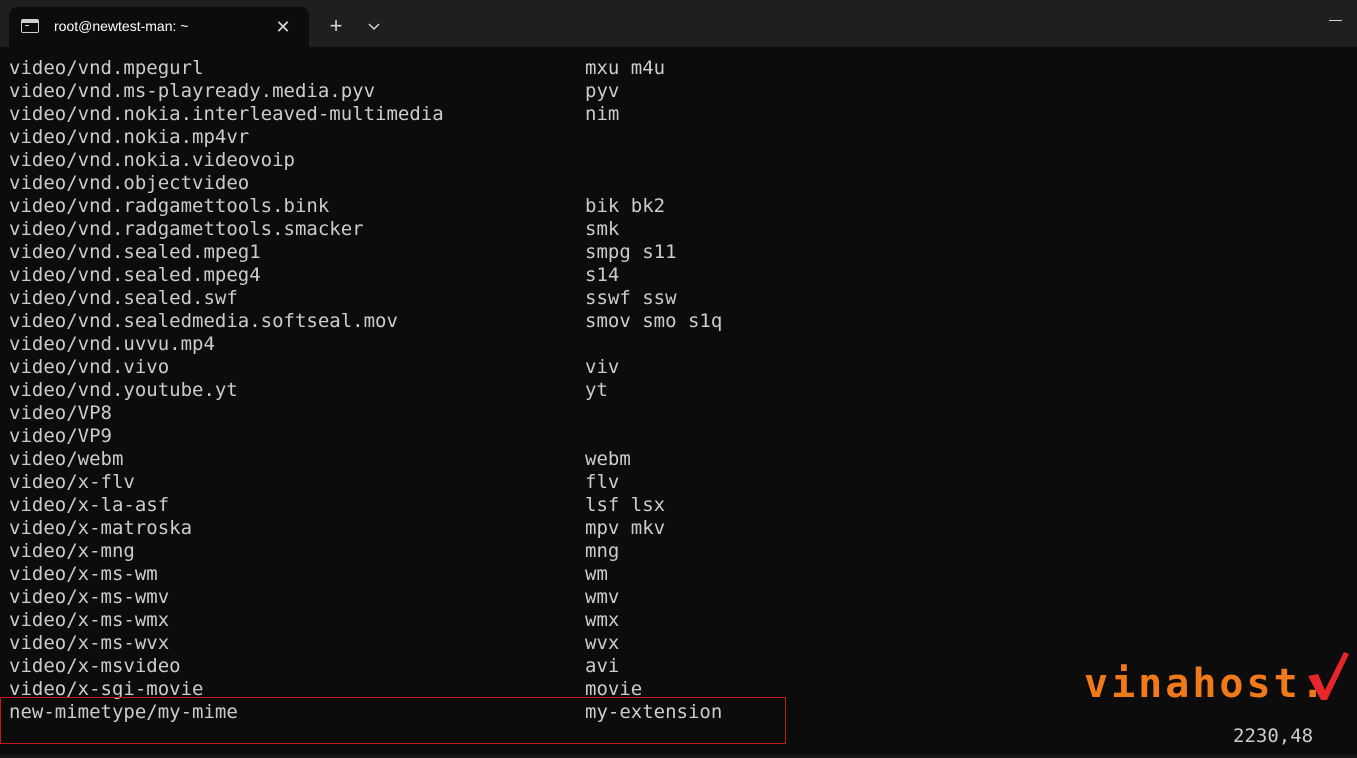 Image resolution: width=1357 pixels, height=758 pixels. What do you see at coordinates (123, 298) in the screenshot?
I see `mime-type: video/vnd.sealed.swf` at bounding box center [123, 298].